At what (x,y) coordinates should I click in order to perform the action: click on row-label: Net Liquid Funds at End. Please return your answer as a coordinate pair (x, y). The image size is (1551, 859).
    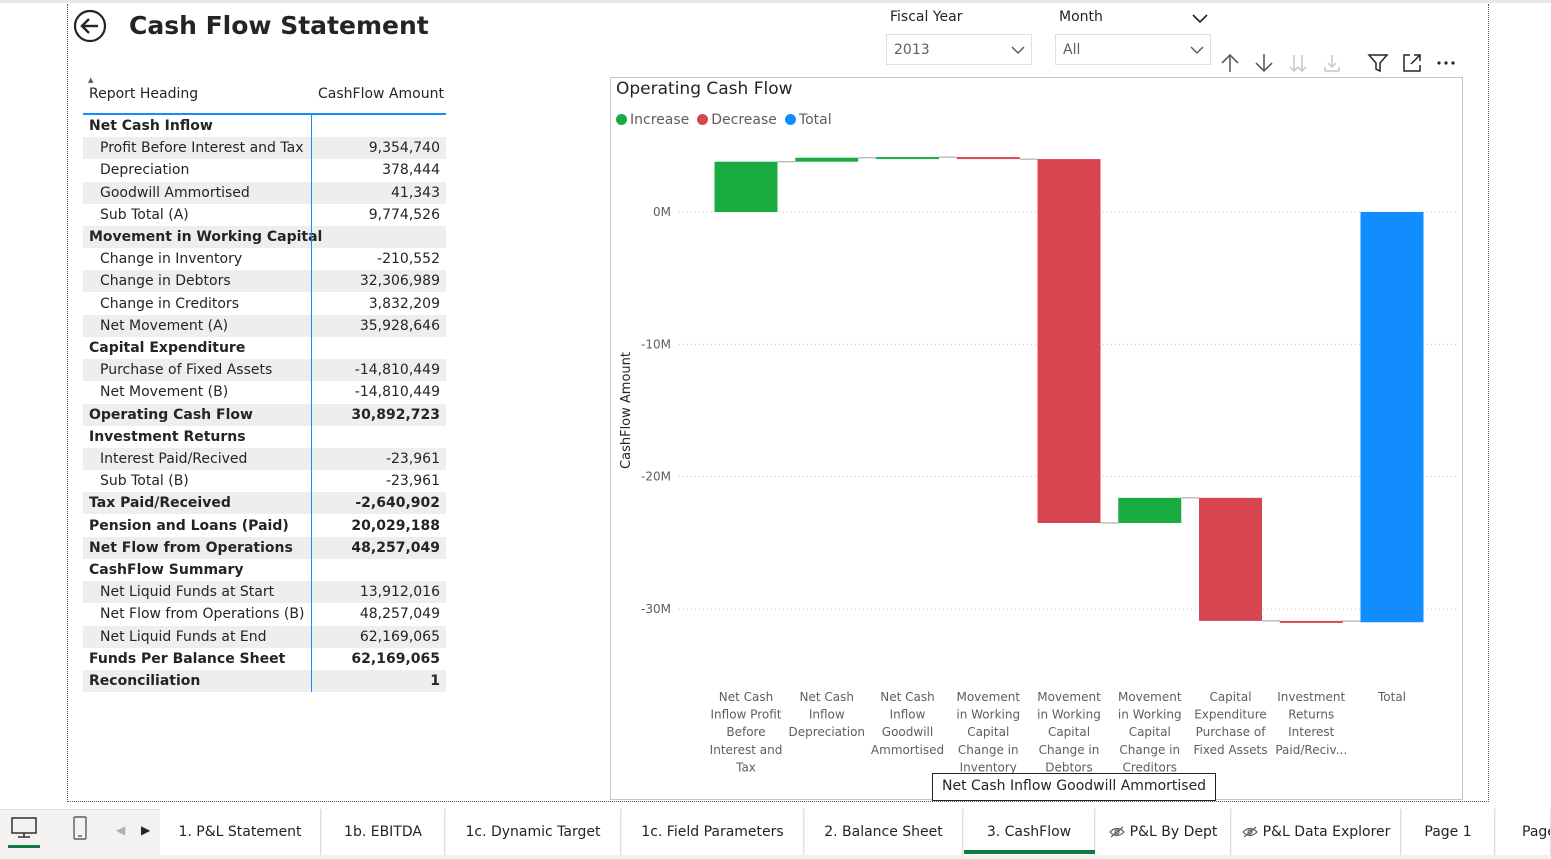
    Looking at the image, I should click on (183, 636).